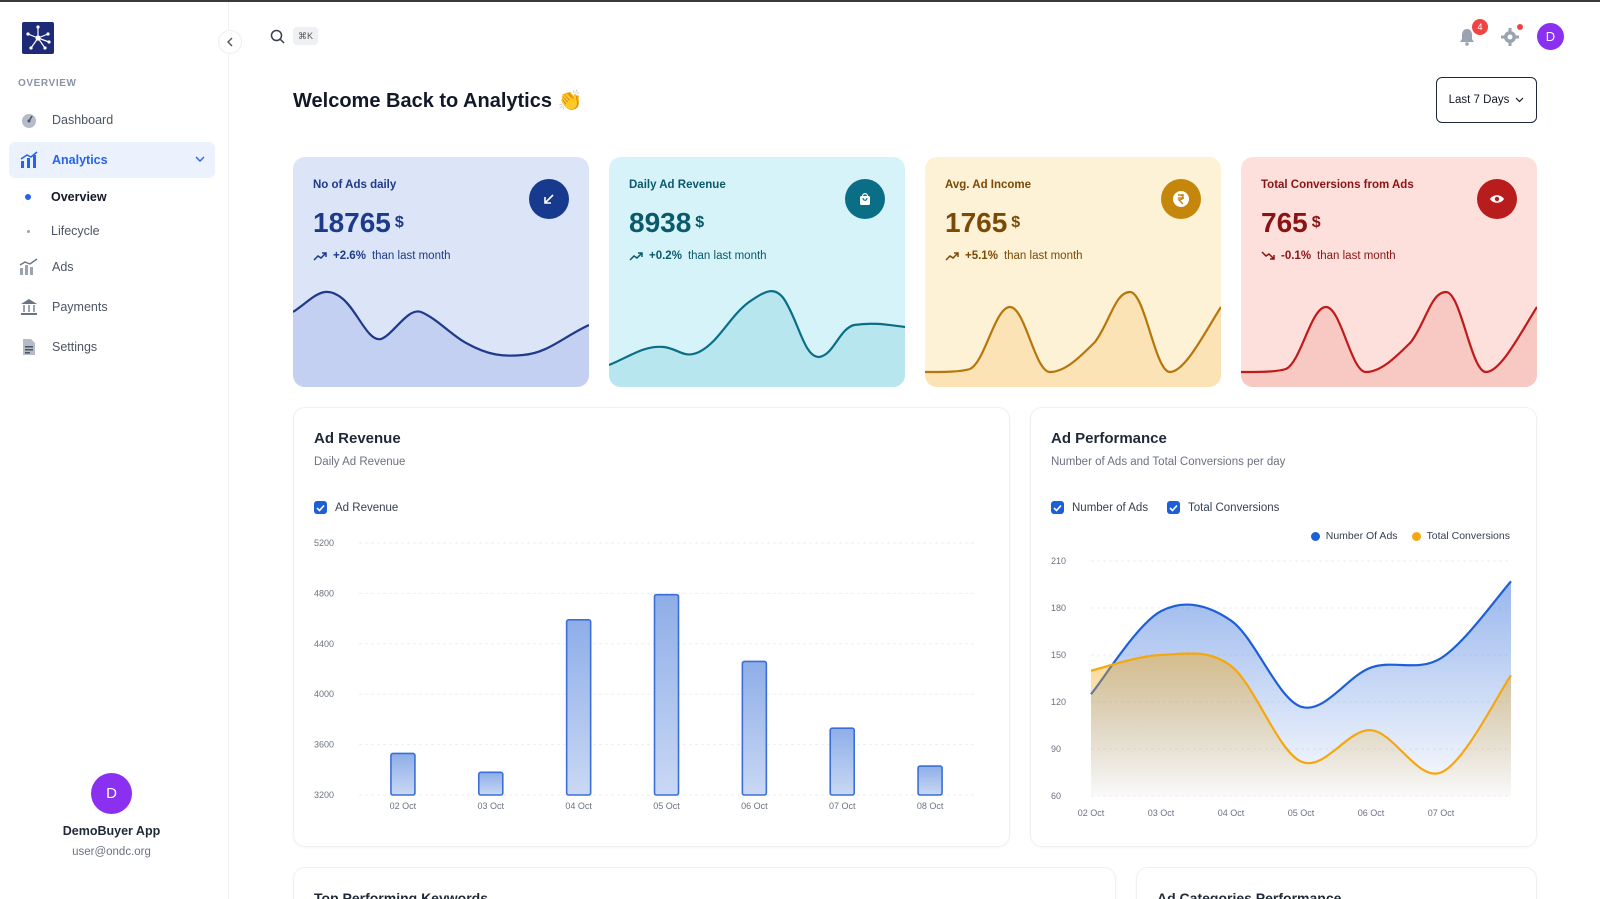 Image resolution: width=1600 pixels, height=899 pixels. I want to click on rupee-icon, so click(1181, 199).